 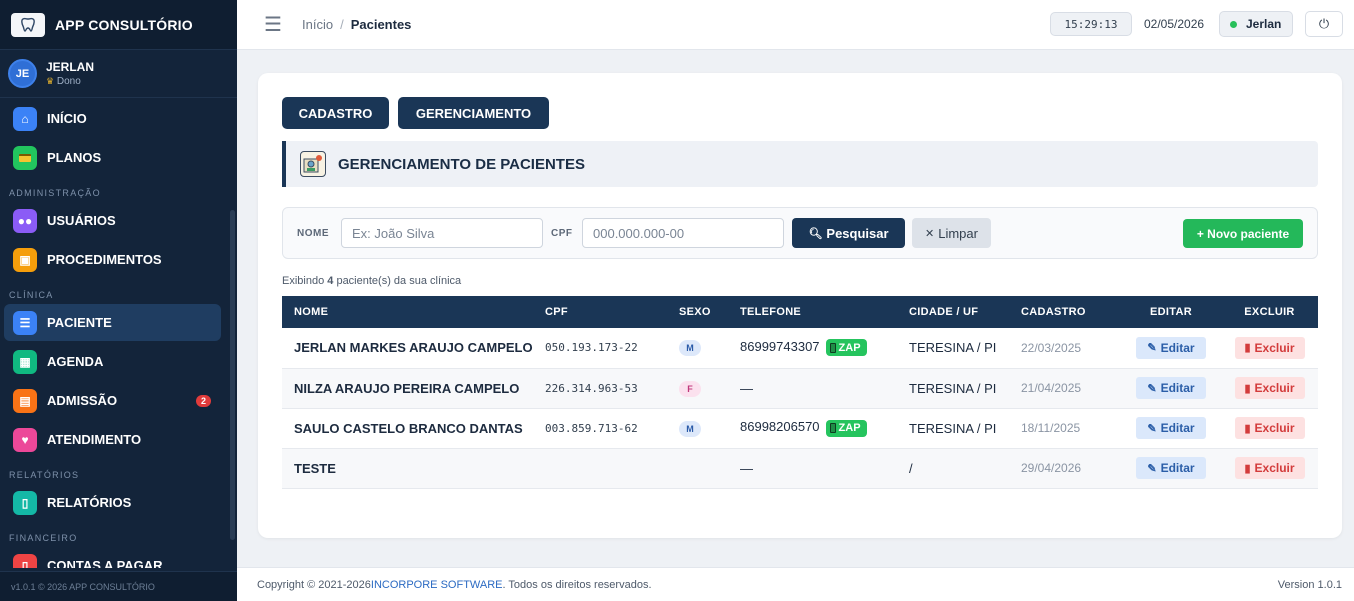 What do you see at coordinates (232, 375) in the screenshot?
I see `sidebar-scrollbar` at bounding box center [232, 375].